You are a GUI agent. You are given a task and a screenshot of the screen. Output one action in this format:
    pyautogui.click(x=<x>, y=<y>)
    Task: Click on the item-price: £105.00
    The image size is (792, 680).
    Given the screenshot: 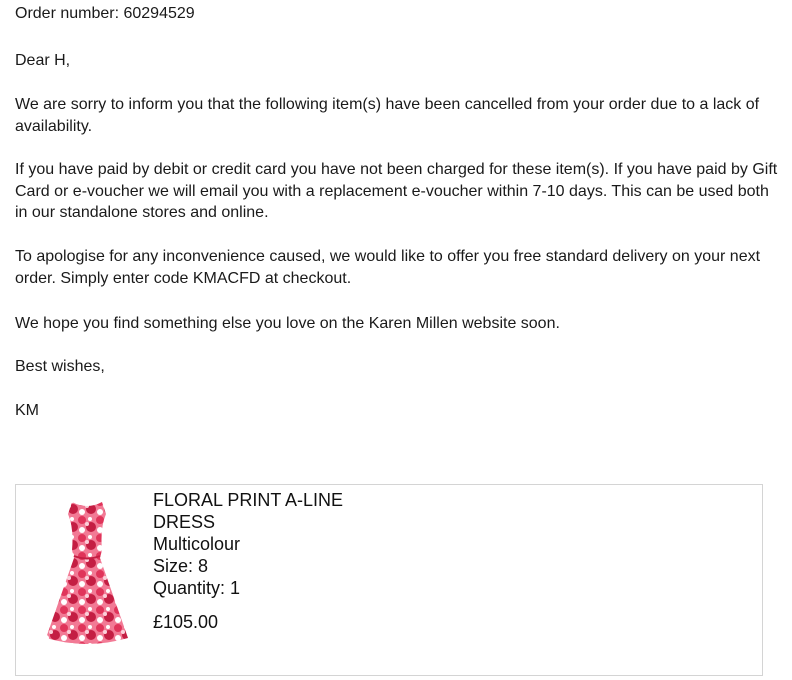 What is the action you would take?
    pyautogui.click(x=186, y=622)
    